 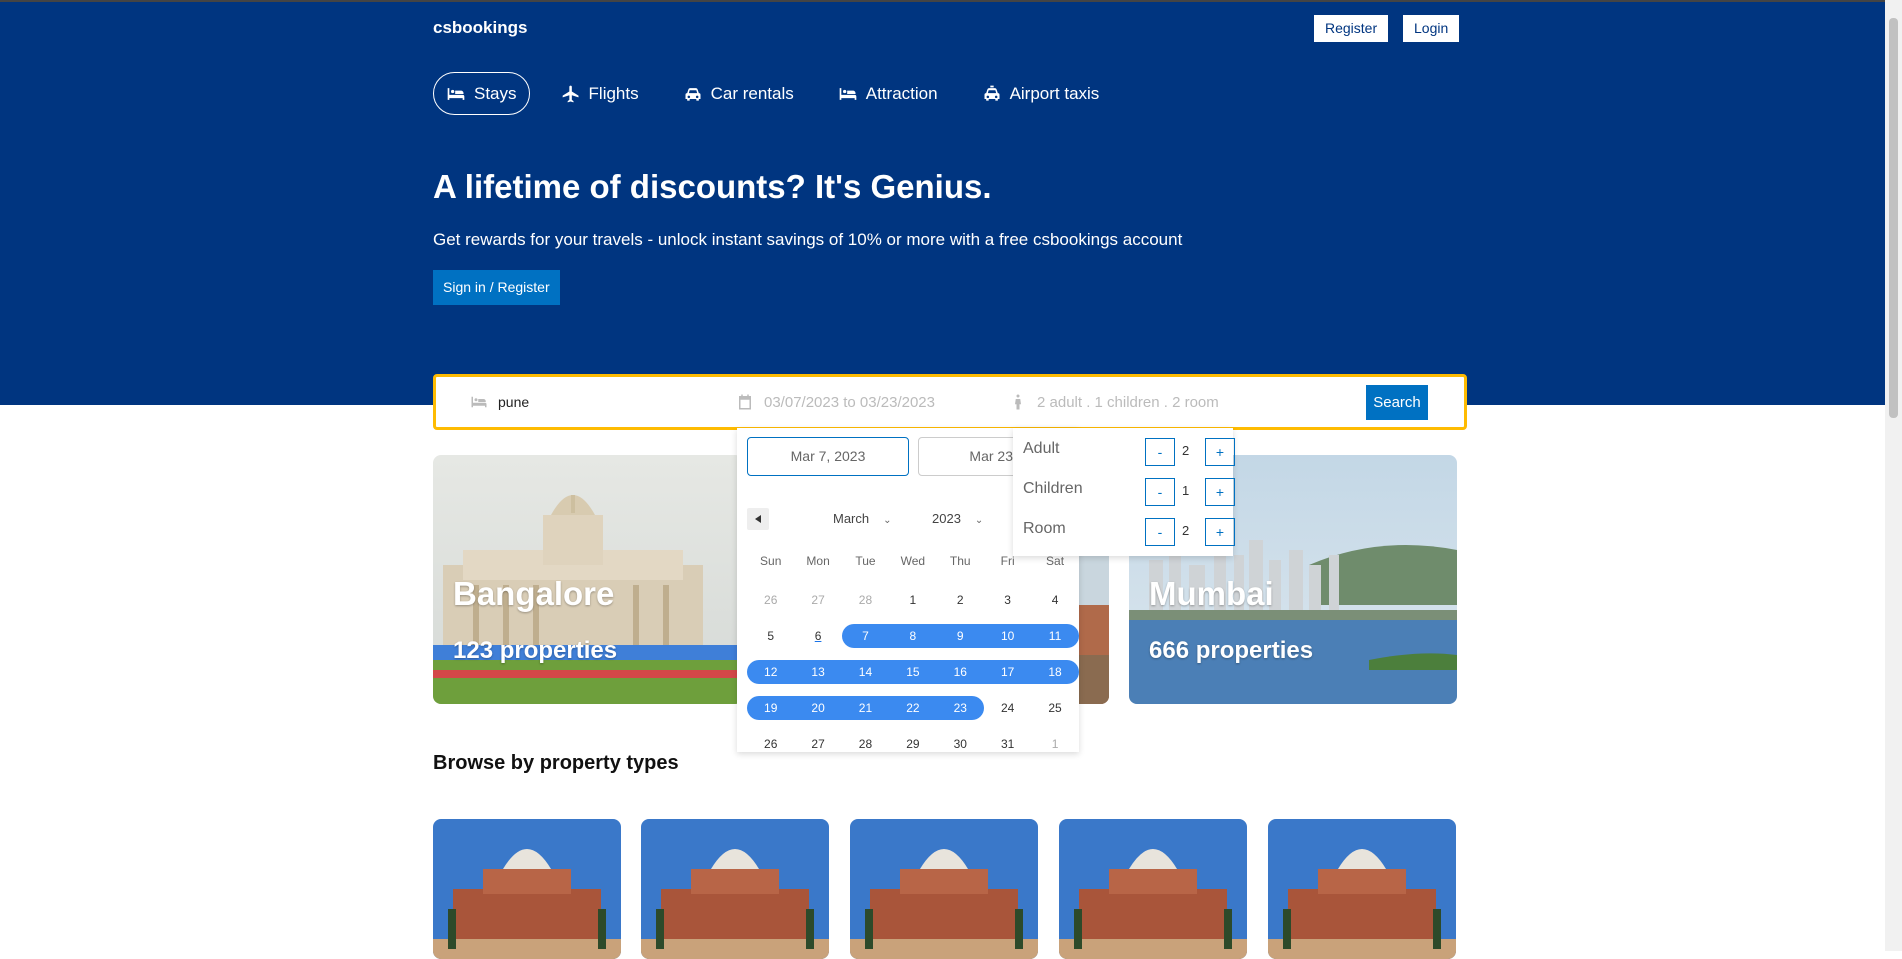 What do you see at coordinates (865, 561) in the screenshot?
I see `weekday-label: Tue` at bounding box center [865, 561].